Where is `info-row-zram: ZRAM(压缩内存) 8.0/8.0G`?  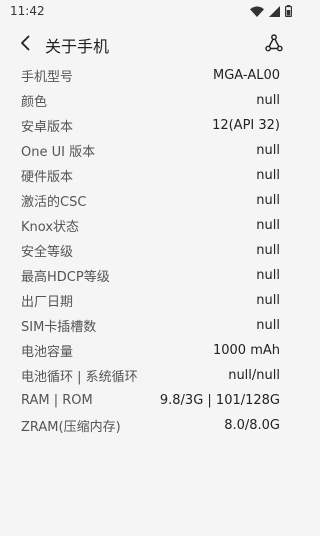
info-row-zram: ZRAM(压缩内存) 8.0/8.0G is located at coordinates (150, 425).